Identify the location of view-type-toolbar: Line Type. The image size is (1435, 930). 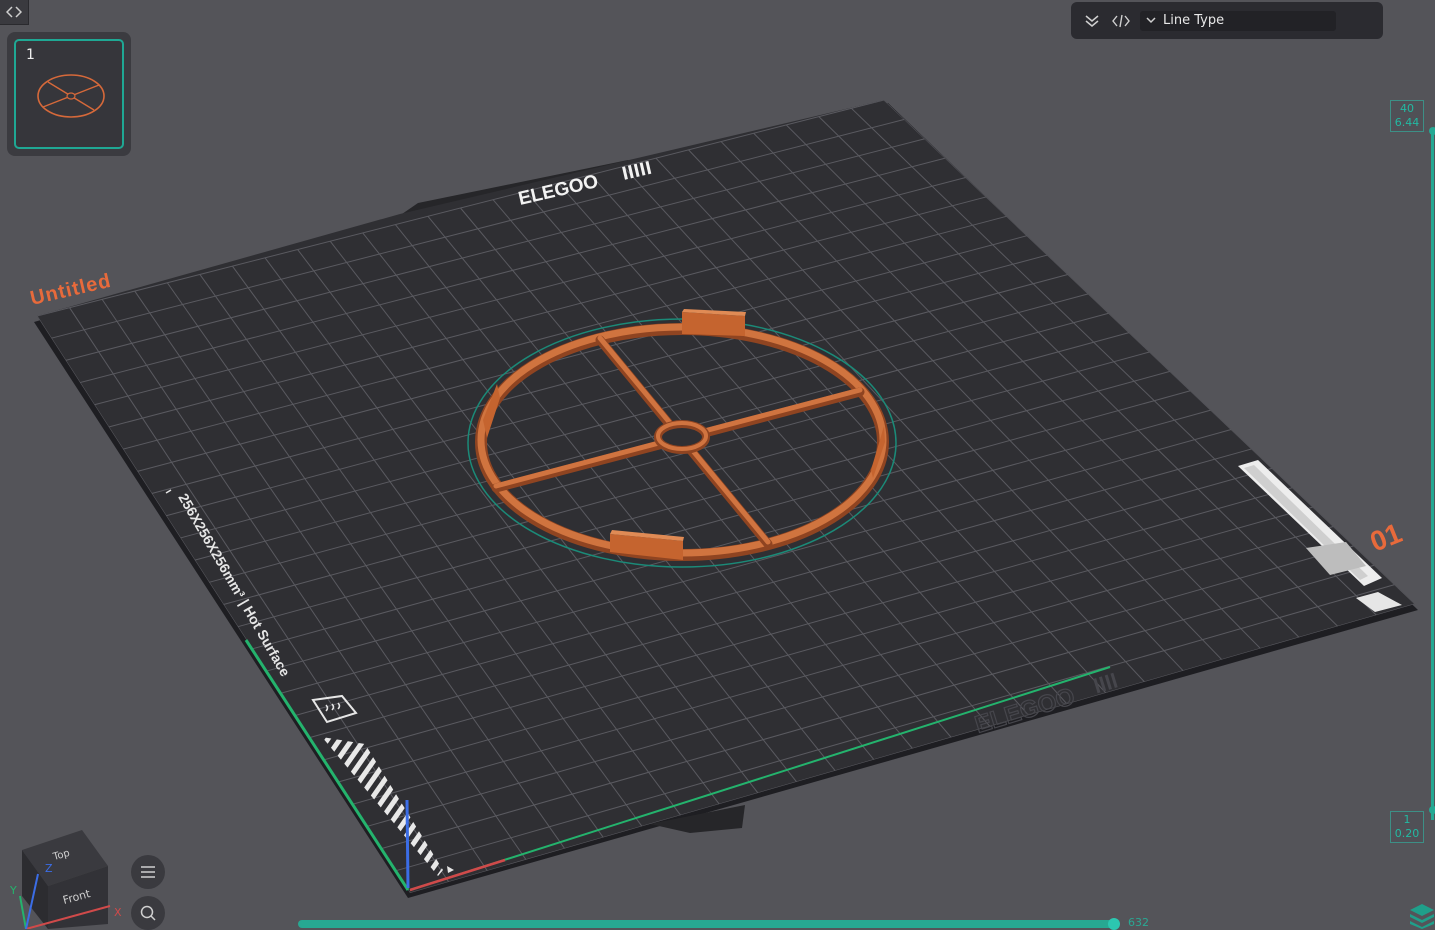
(1227, 20).